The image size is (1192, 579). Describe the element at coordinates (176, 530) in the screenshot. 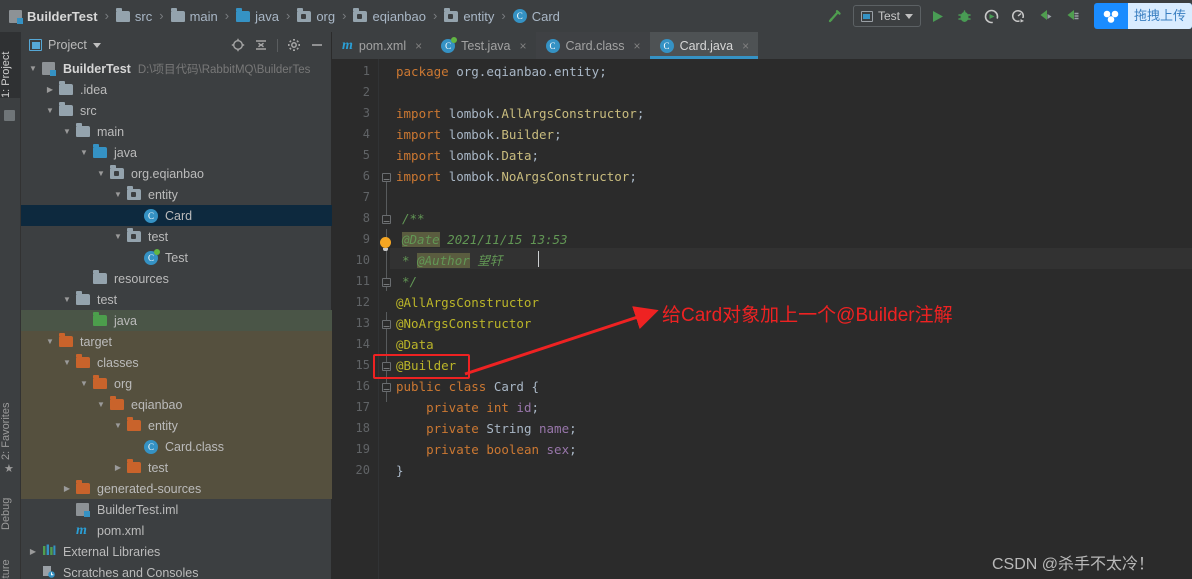

I see `tree-node-pom-xml: ▶mpom.xml` at that location.